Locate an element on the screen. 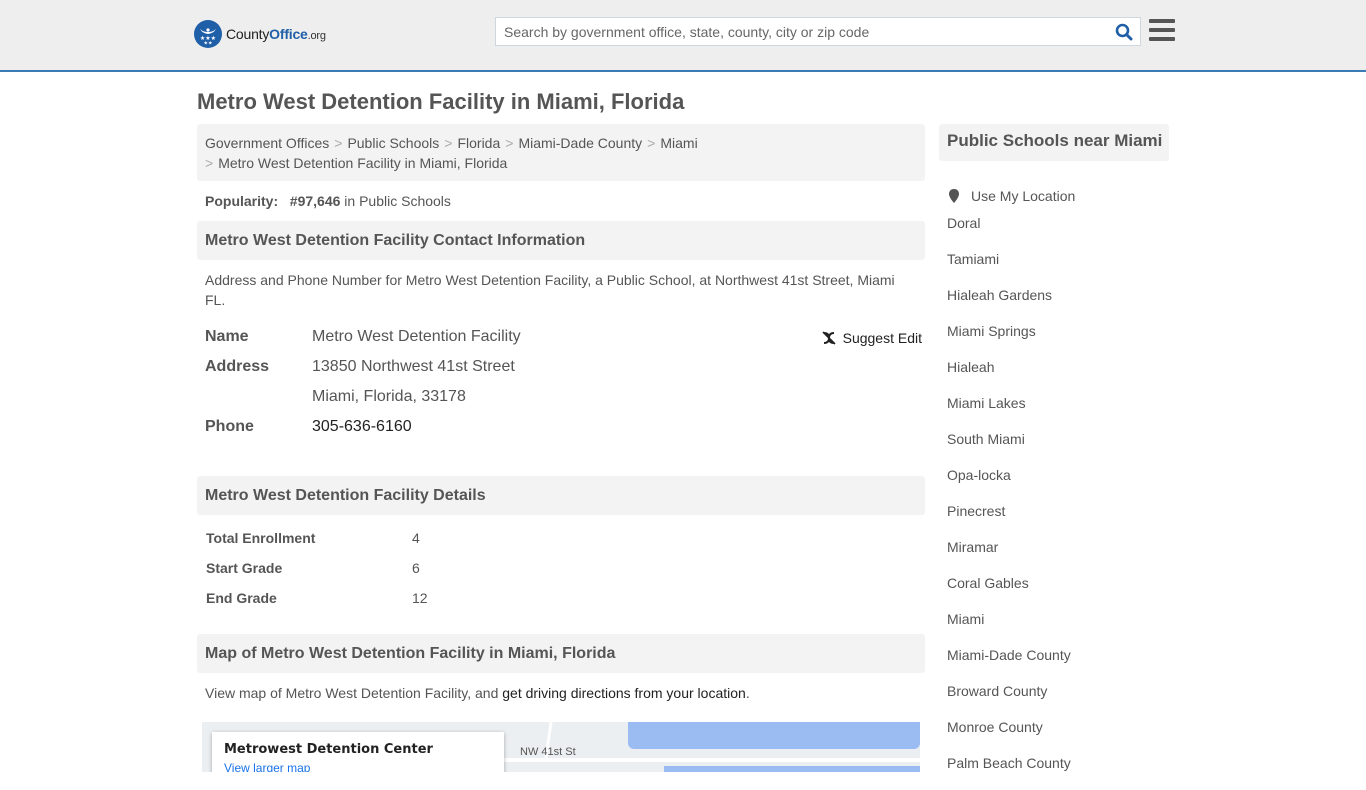  view-larger-map-link: View larger map is located at coordinates (358, 766).